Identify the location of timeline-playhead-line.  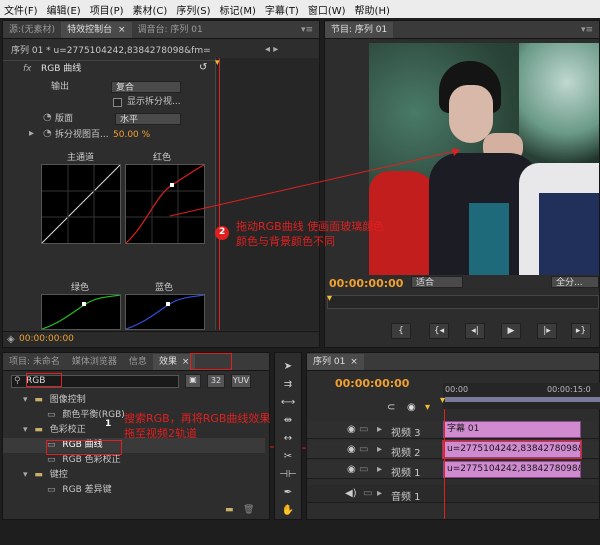
(444, 464).